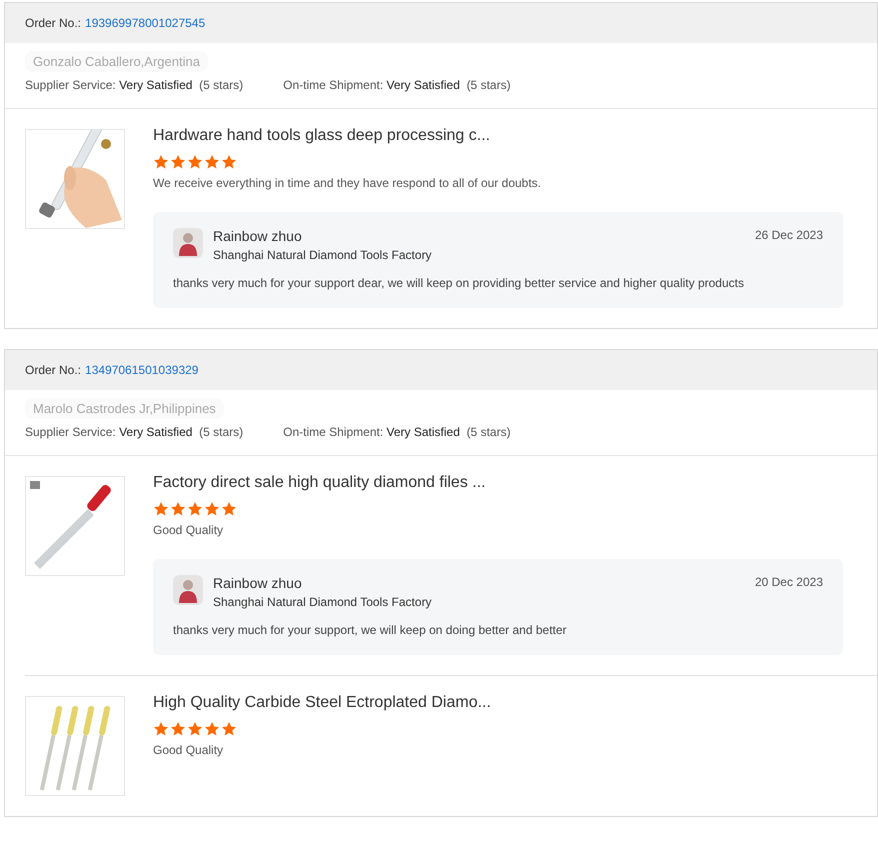  Describe the element at coordinates (370, 630) in the screenshot. I see `reply-text: thanks very much for your support, we will keep on doing better and better` at that location.